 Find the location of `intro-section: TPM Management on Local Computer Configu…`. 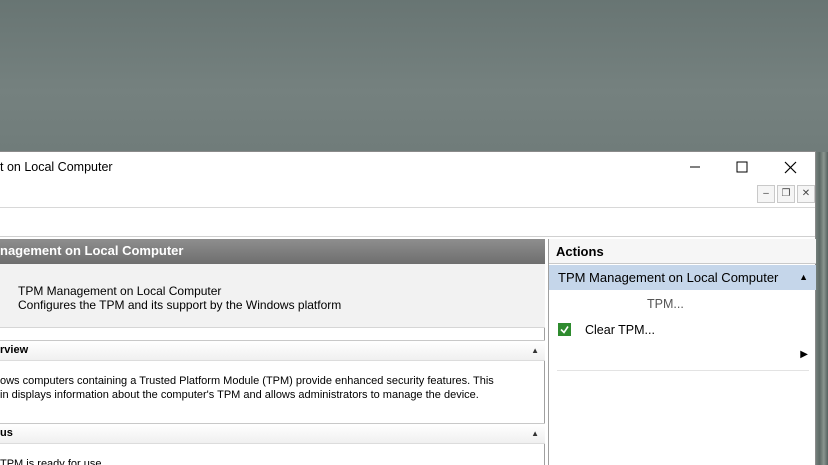

intro-section: TPM Management on Local Computer Configu… is located at coordinates (272, 296).